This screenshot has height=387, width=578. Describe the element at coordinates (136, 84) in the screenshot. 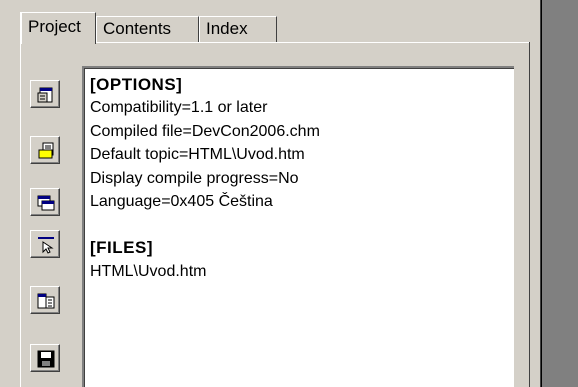

I see `options-section-header: [OPTIONS]` at that location.